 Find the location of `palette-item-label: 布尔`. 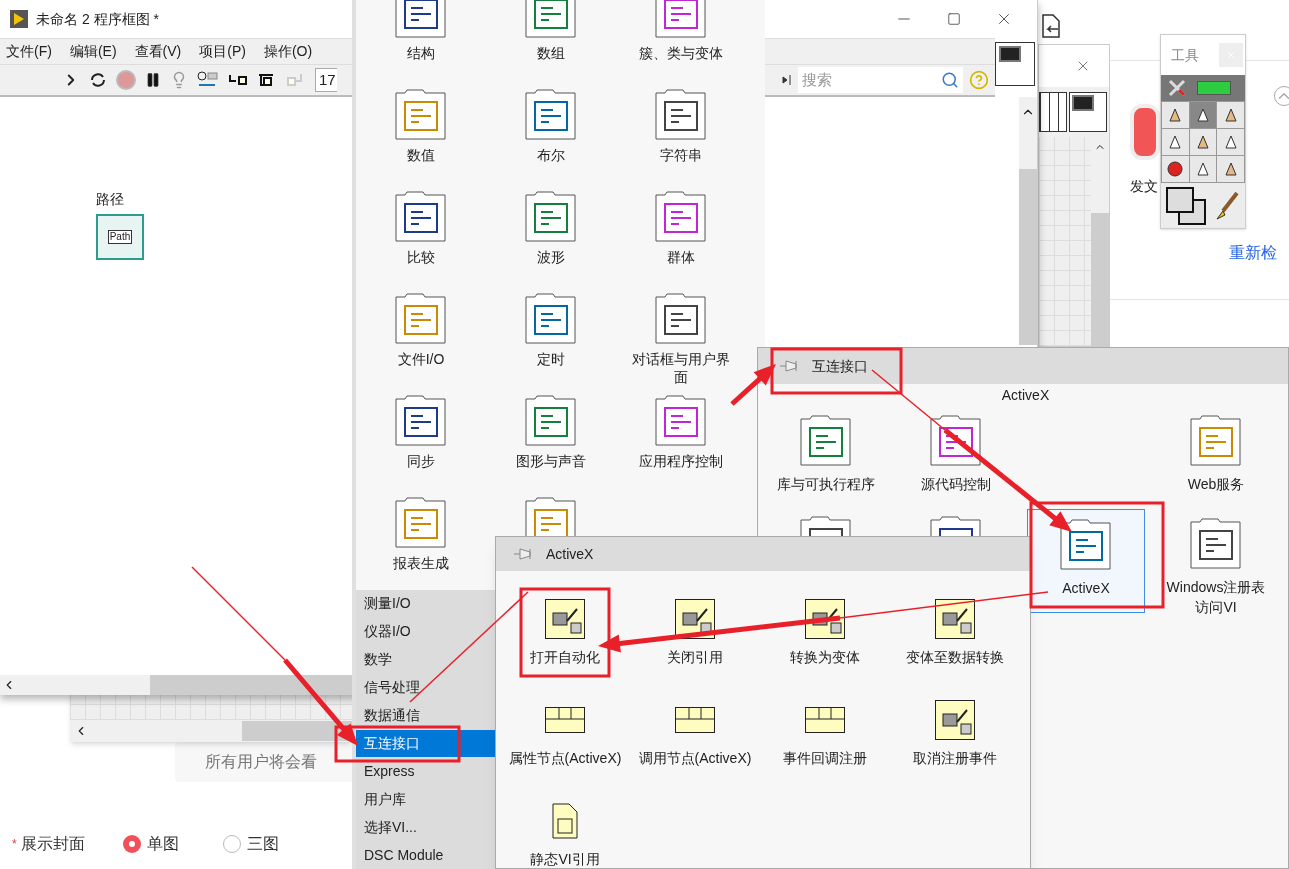

palette-item-label: 布尔 is located at coordinates (551, 155).